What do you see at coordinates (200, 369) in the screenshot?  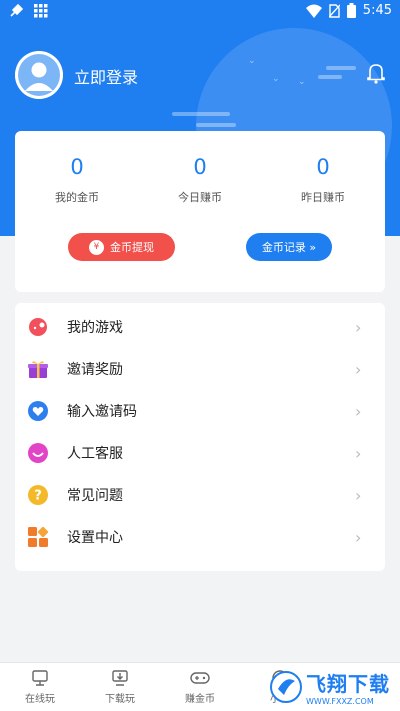 I see `menu-item-invite-reward: 邀请奖励 ›` at bounding box center [200, 369].